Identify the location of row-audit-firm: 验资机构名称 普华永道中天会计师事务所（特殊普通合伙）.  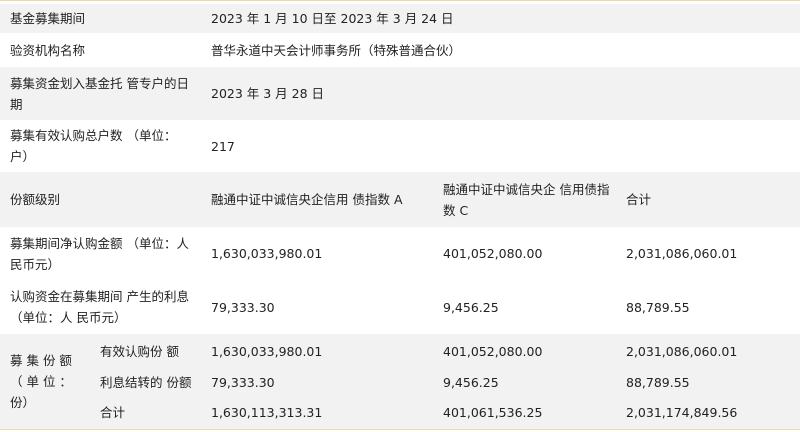
(400, 50).